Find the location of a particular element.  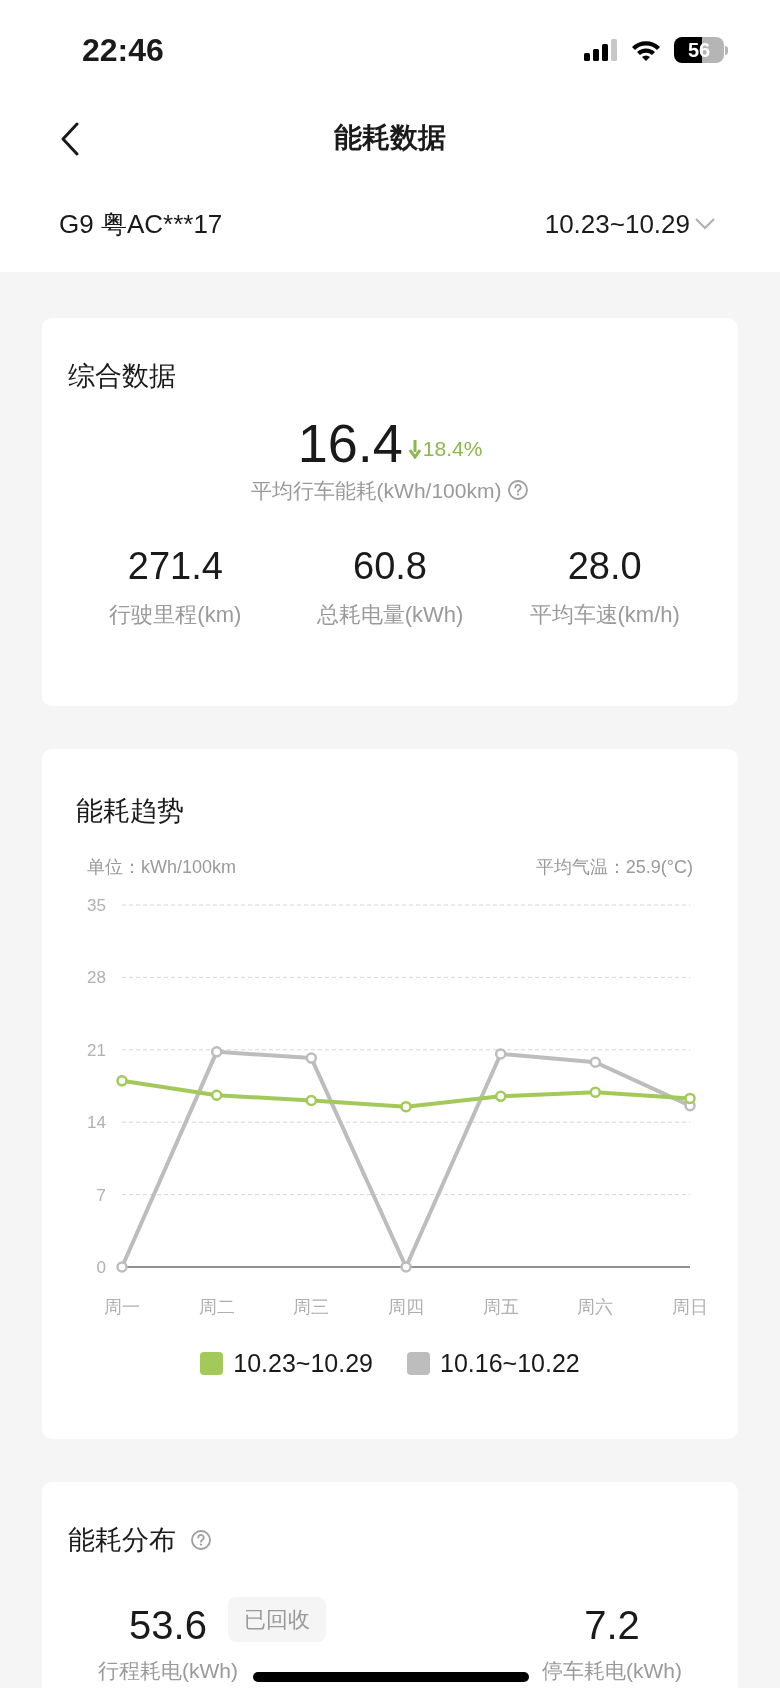

x-tick-label: 周三 is located at coordinates (311, 1306).